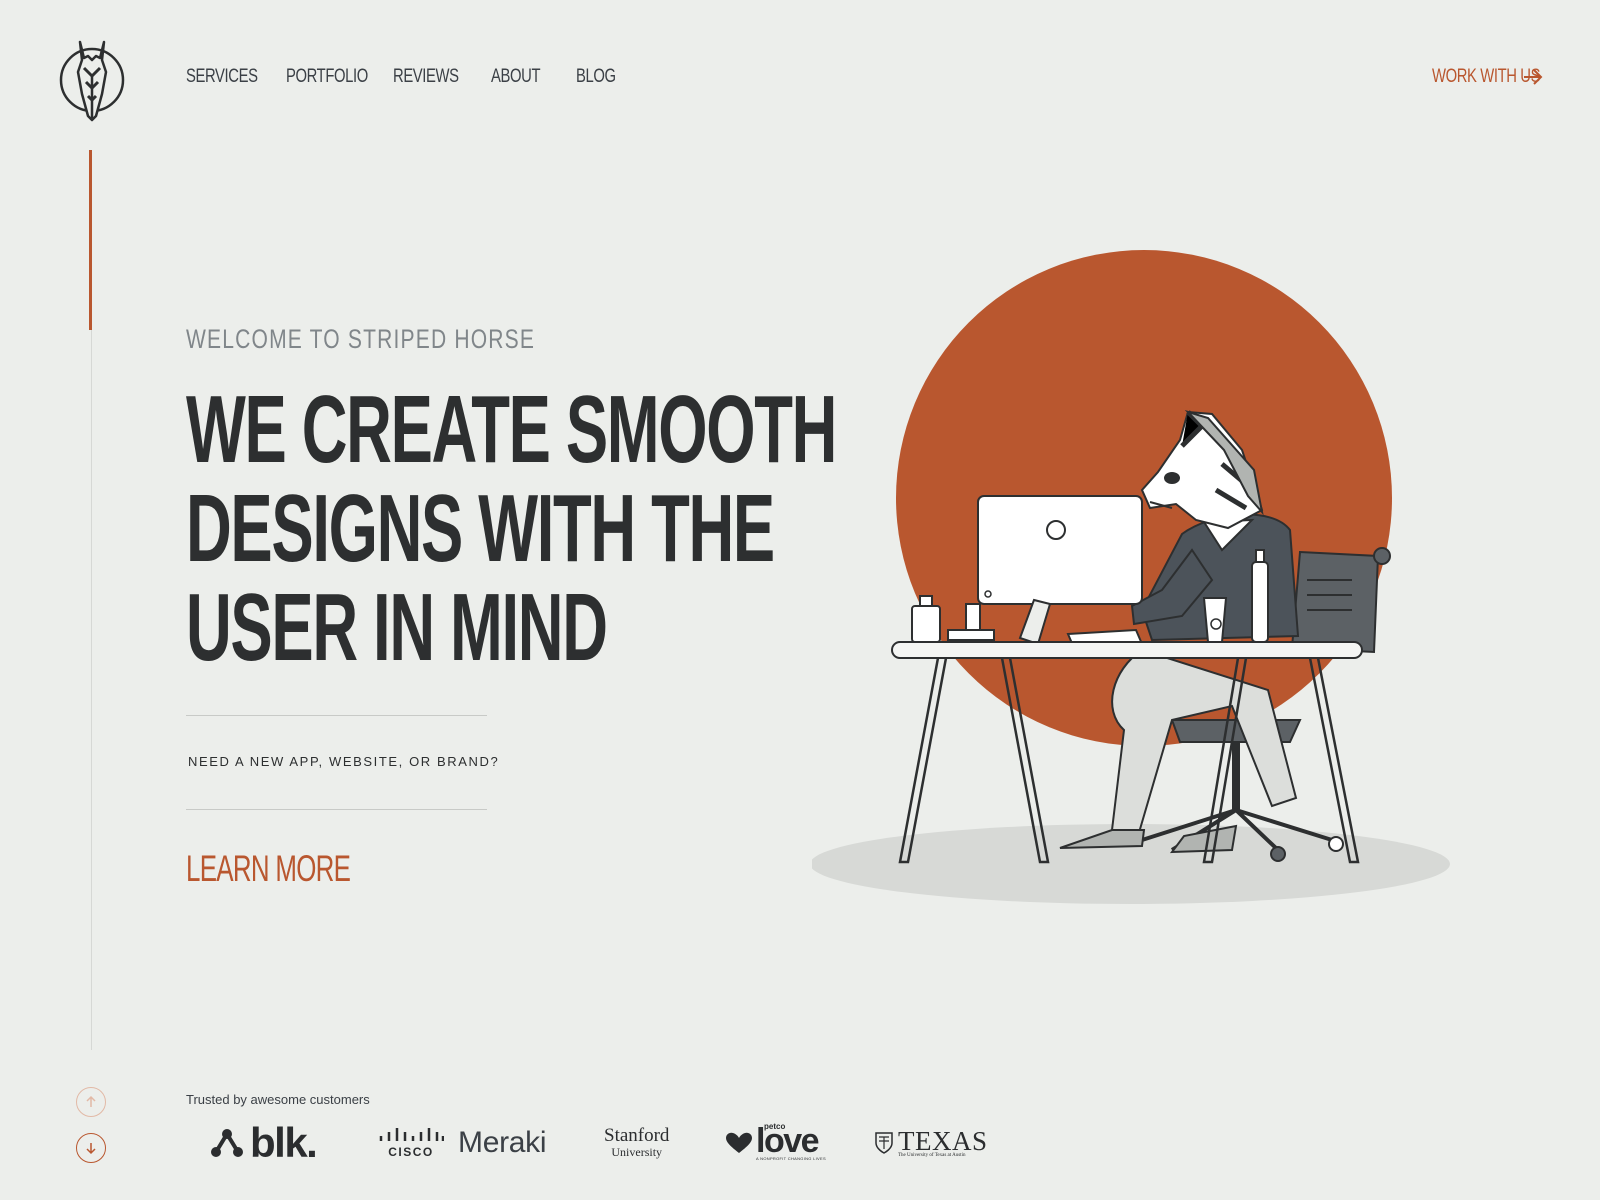  What do you see at coordinates (943, 1140) in the screenshot?
I see `texas-wordmark: TEXAS` at bounding box center [943, 1140].